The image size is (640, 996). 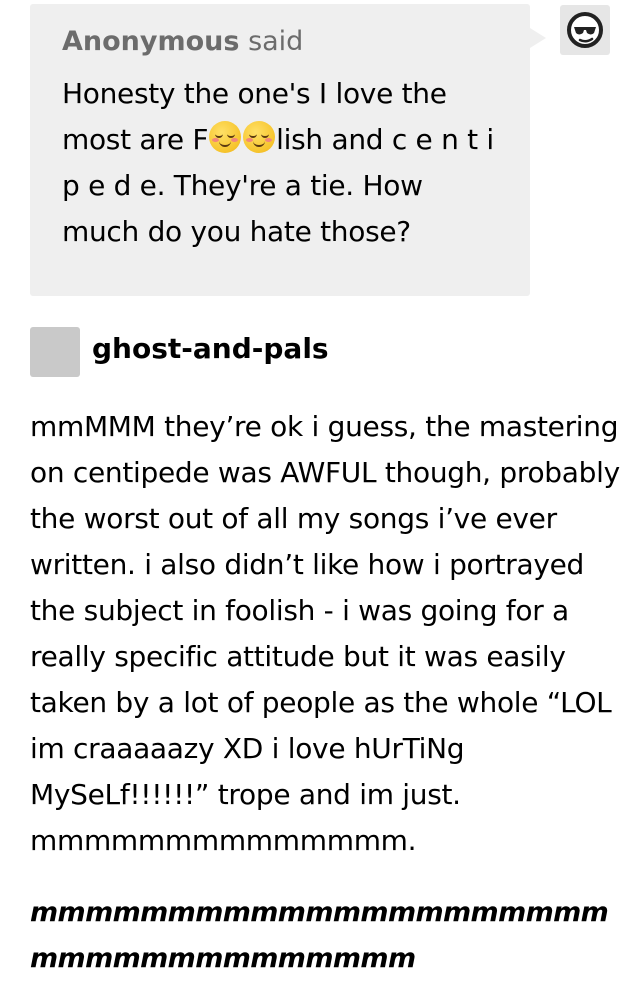 I want to click on asker-verb: said, so click(x=276, y=41).